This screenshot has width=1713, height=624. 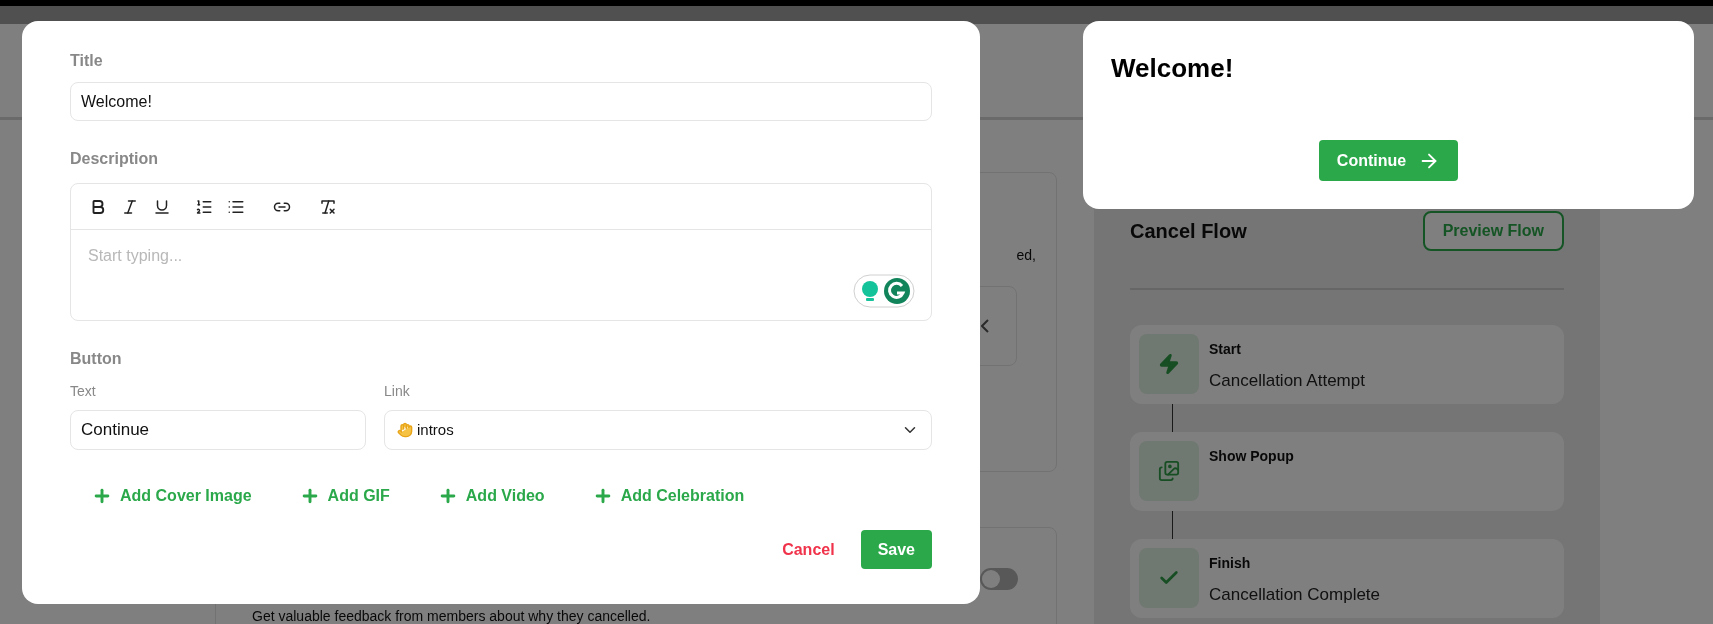 I want to click on add-media-button: Add Celebration, so click(x=668, y=496).